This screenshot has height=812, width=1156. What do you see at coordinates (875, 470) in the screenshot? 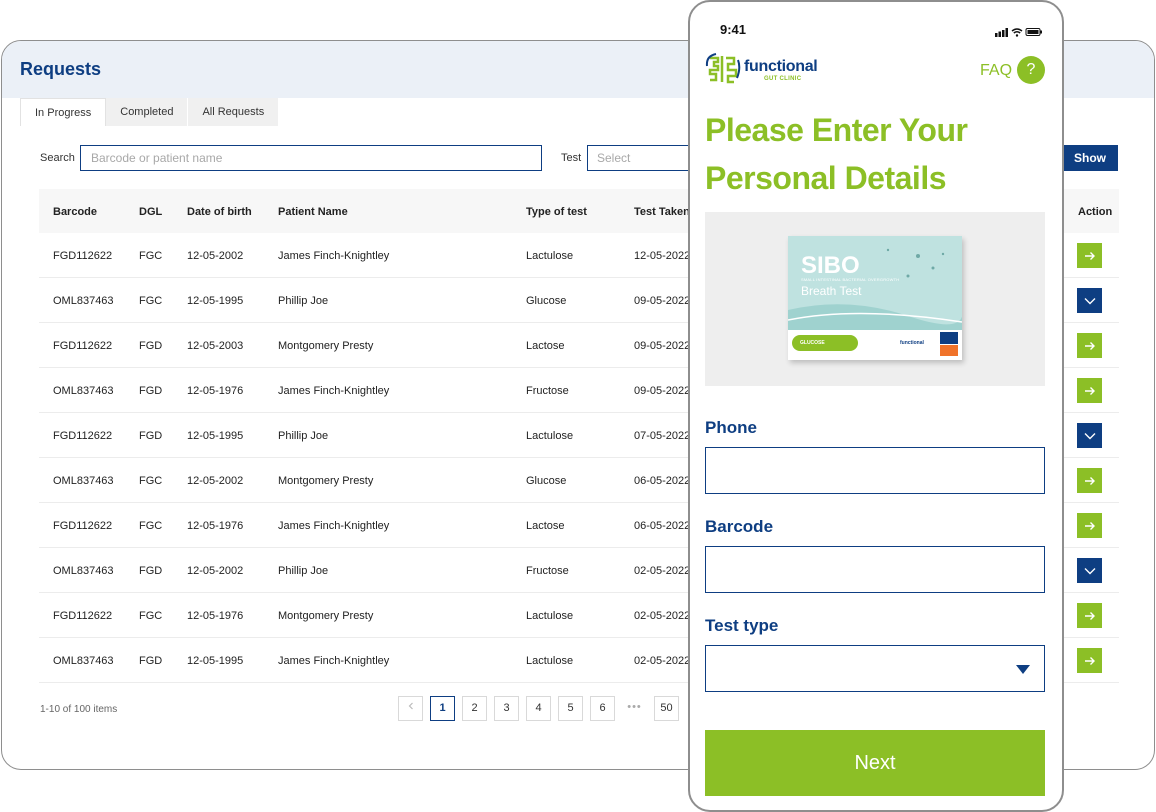
I see `phone-input` at bounding box center [875, 470].